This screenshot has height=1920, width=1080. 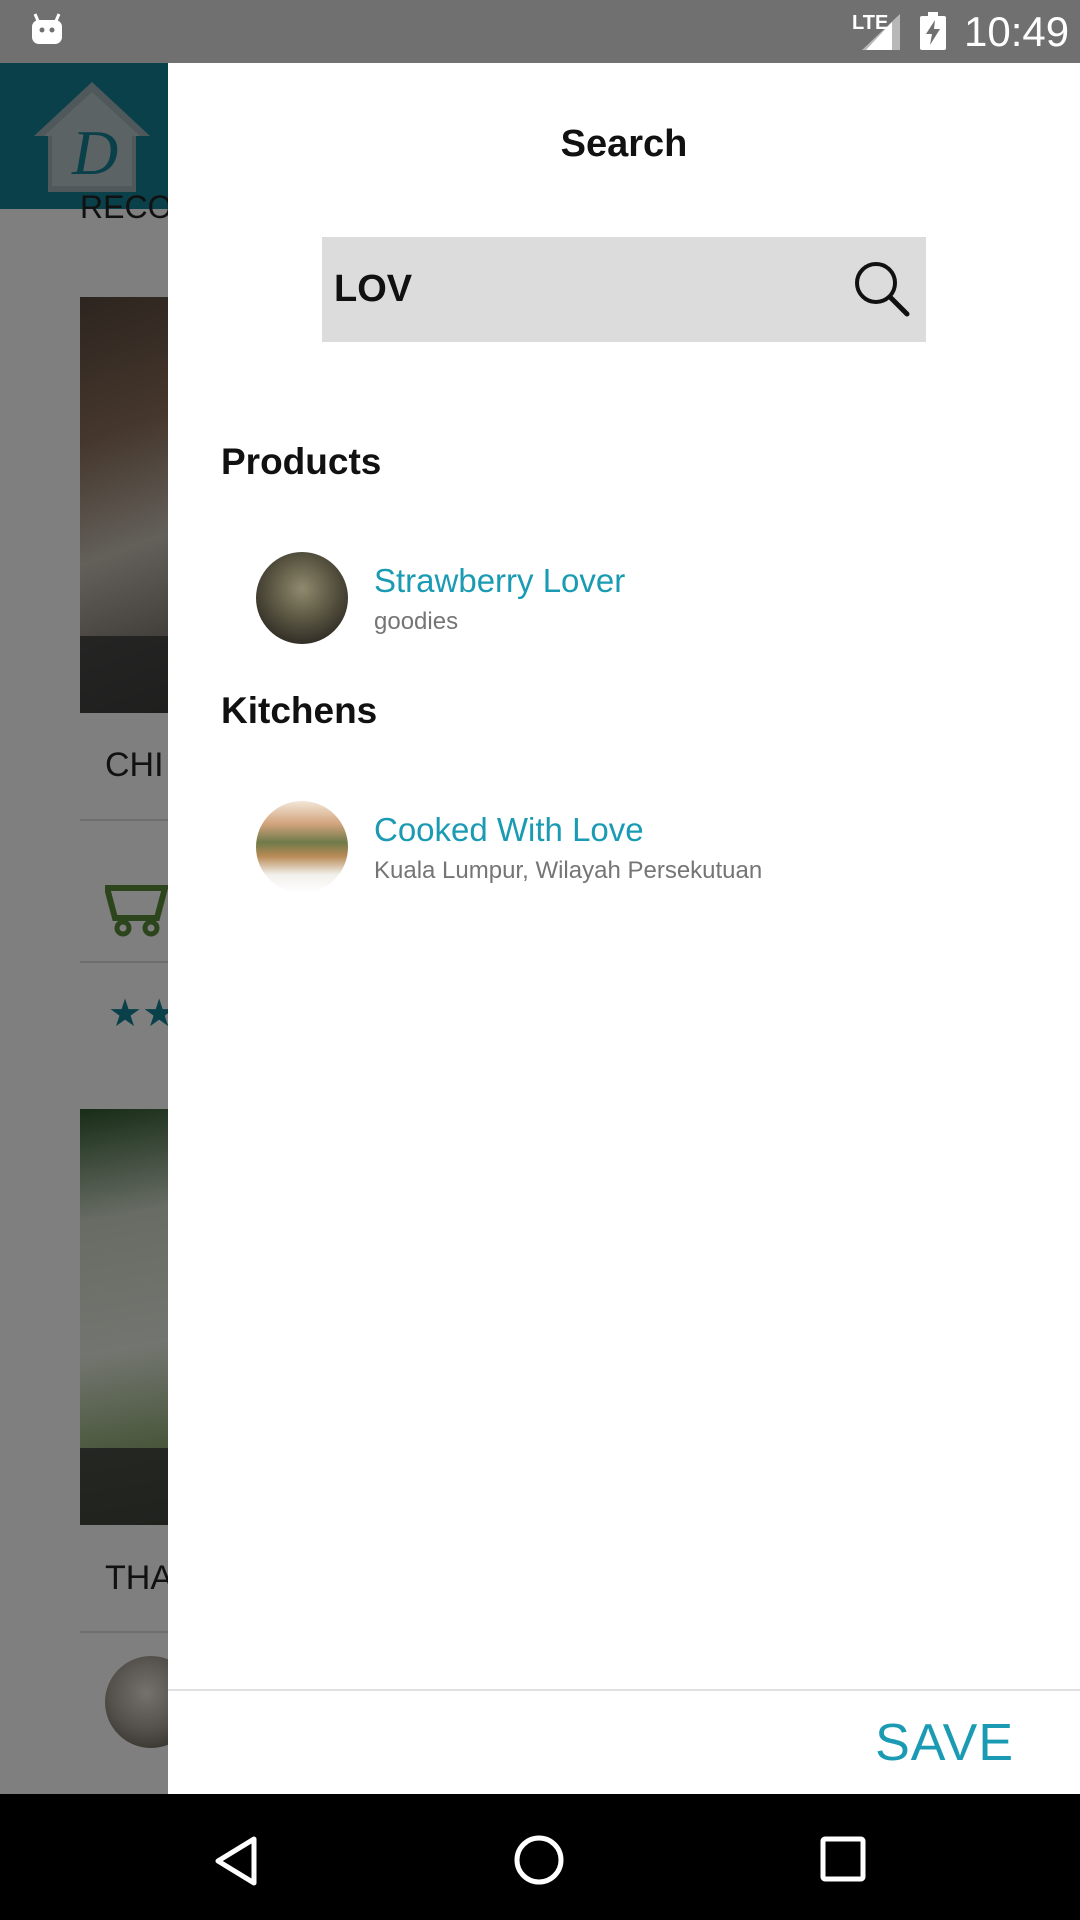 What do you see at coordinates (584, 289) in the screenshot?
I see `search-input` at bounding box center [584, 289].